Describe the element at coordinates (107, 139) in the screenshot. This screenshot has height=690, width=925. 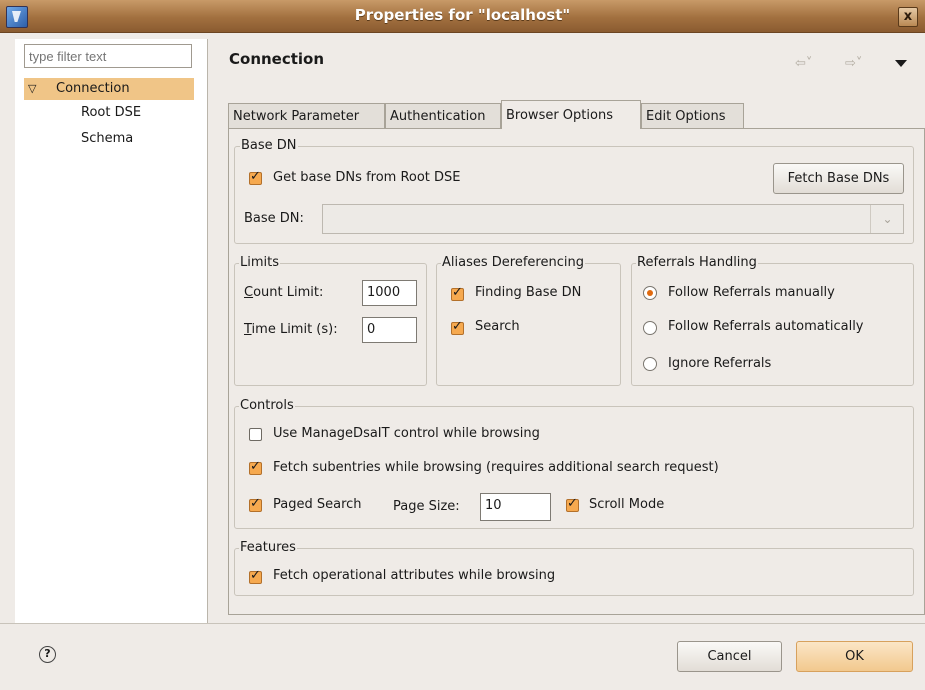
I see `tree-item-schema: Schema` at that location.